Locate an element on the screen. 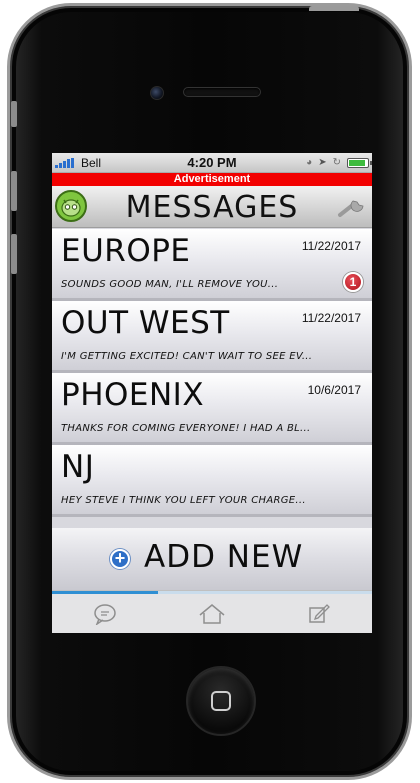 The width and height of the screenshot is (420, 783). conversation-title: PHOENIX is located at coordinates (133, 395).